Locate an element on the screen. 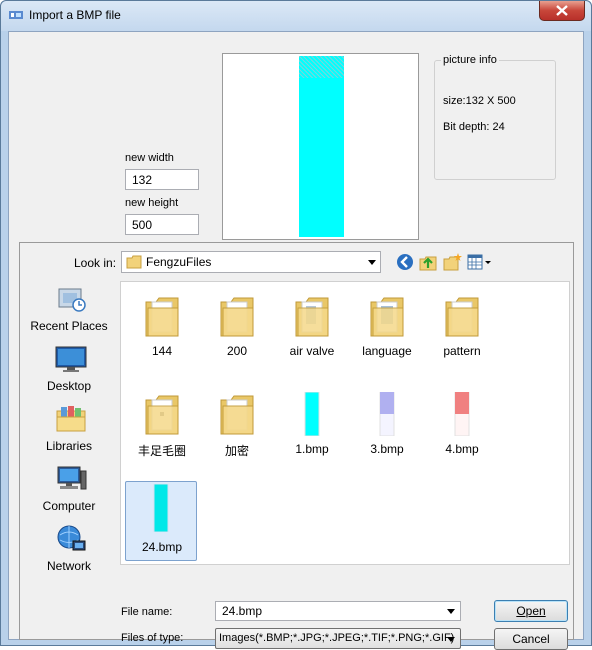 Image resolution: width=592 pixels, height=650 pixels. place-label: Network is located at coordinates (68, 566).